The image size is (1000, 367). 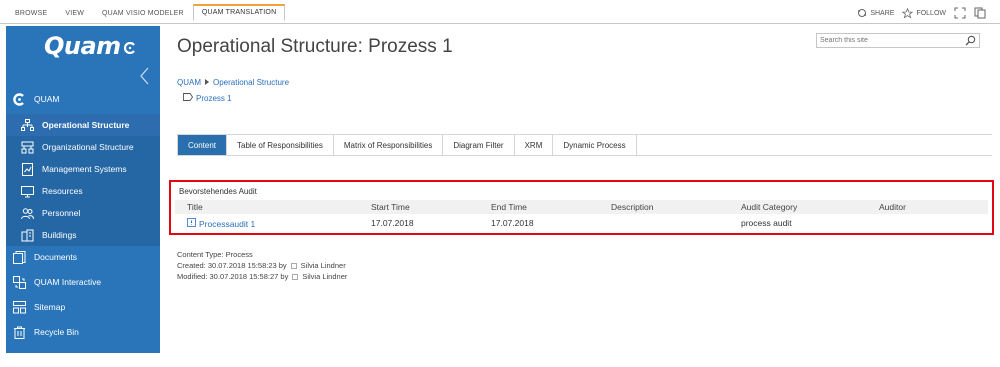 I want to click on sidebar-item-label: Management Systems, so click(x=84, y=169).